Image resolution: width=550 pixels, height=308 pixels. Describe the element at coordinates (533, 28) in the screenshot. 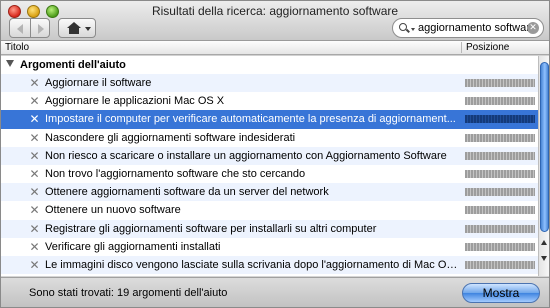

I see `clear-icon: ✕` at that location.